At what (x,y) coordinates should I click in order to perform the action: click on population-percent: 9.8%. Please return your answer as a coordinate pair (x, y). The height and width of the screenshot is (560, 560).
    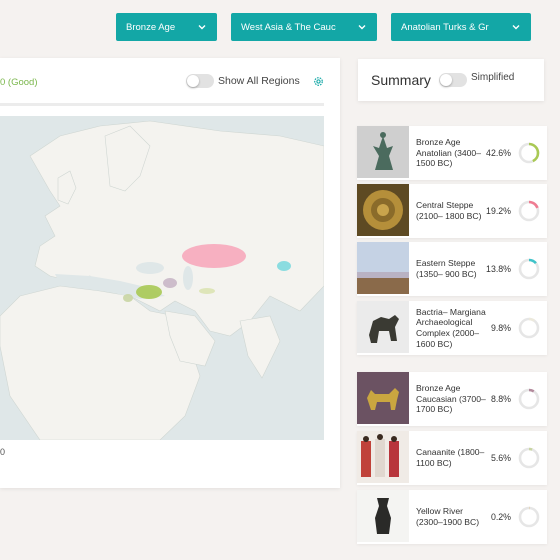
    Looking at the image, I should click on (500, 328).